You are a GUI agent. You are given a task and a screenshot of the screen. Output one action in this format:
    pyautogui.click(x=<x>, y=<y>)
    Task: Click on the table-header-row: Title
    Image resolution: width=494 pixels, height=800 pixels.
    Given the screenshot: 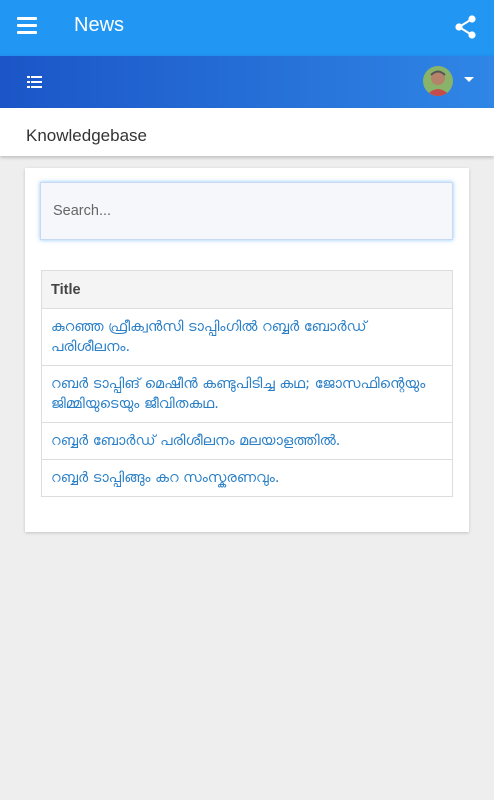 What is the action you would take?
    pyautogui.click(x=247, y=289)
    